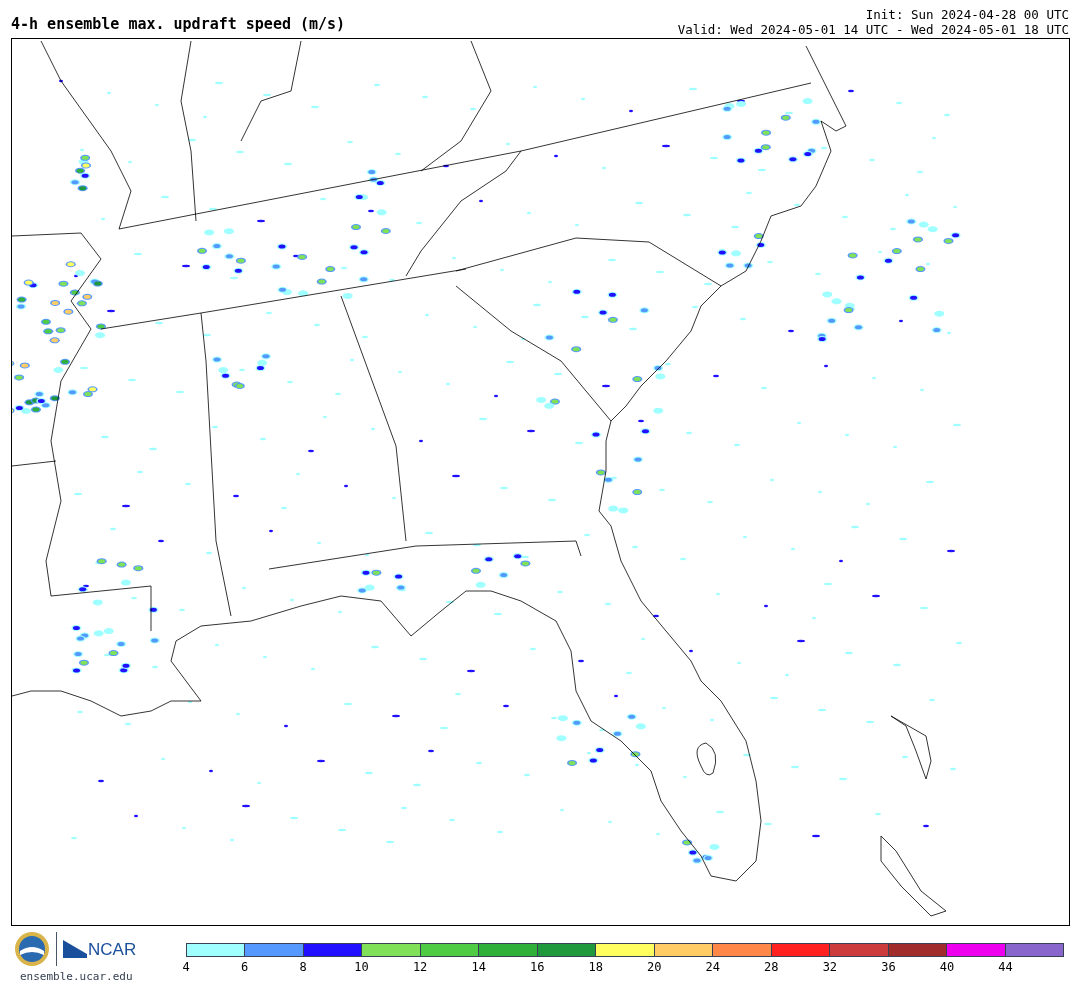 Image resolution: width=1080 pixels, height=988 pixels. What do you see at coordinates (75, 949) in the screenshot?
I see `ncar-logo-icon` at bounding box center [75, 949].